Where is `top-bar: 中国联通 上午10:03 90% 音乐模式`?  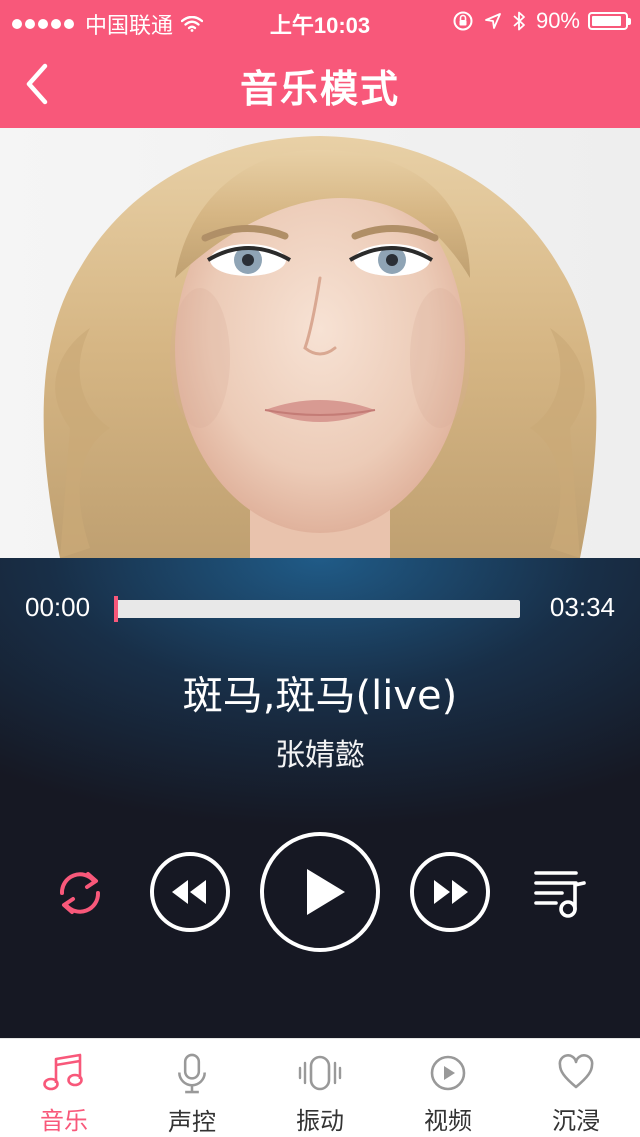 top-bar: 中国联通 上午10:03 90% 音乐模式 is located at coordinates (320, 64).